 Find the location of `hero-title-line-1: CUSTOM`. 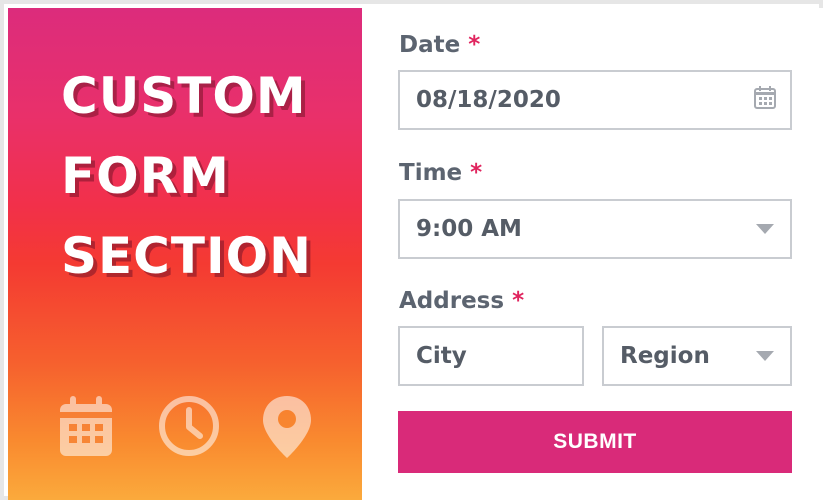

hero-title-line-1: CUSTOM is located at coordinates (184, 96).